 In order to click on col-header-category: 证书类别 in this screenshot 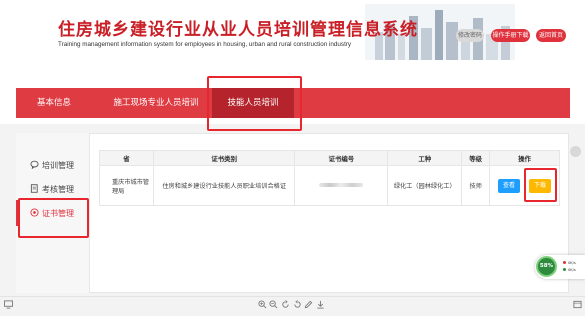, I will do `click(224, 158)`.